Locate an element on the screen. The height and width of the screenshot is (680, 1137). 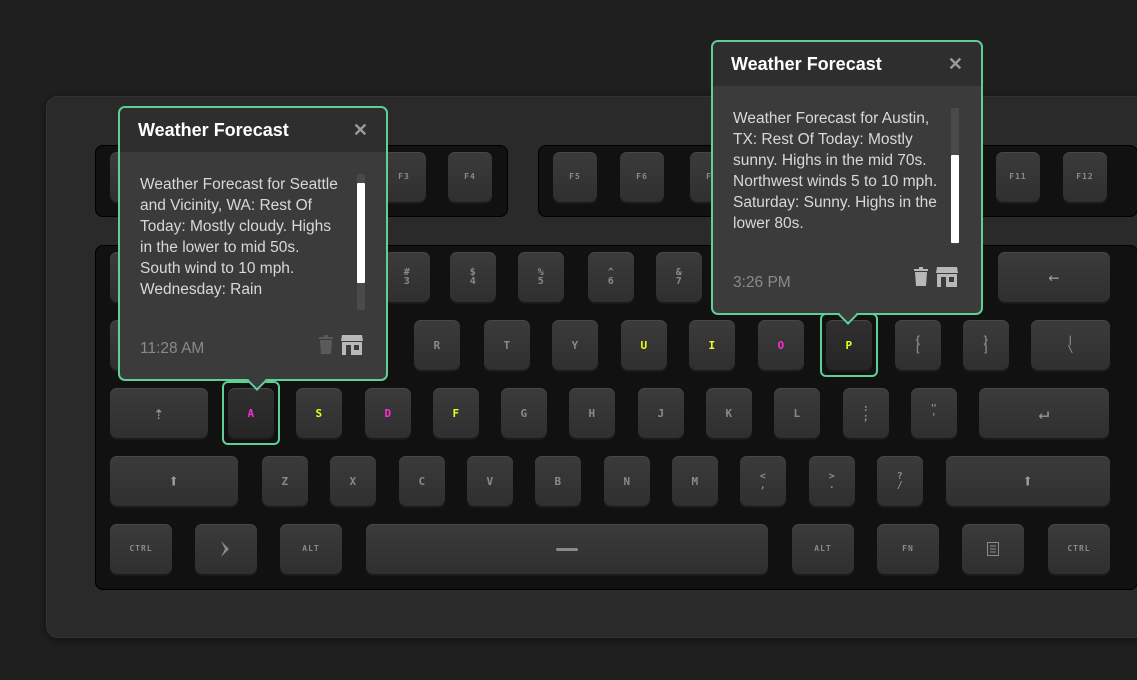
key-num-6: ^ 6 is located at coordinates (611, 277).